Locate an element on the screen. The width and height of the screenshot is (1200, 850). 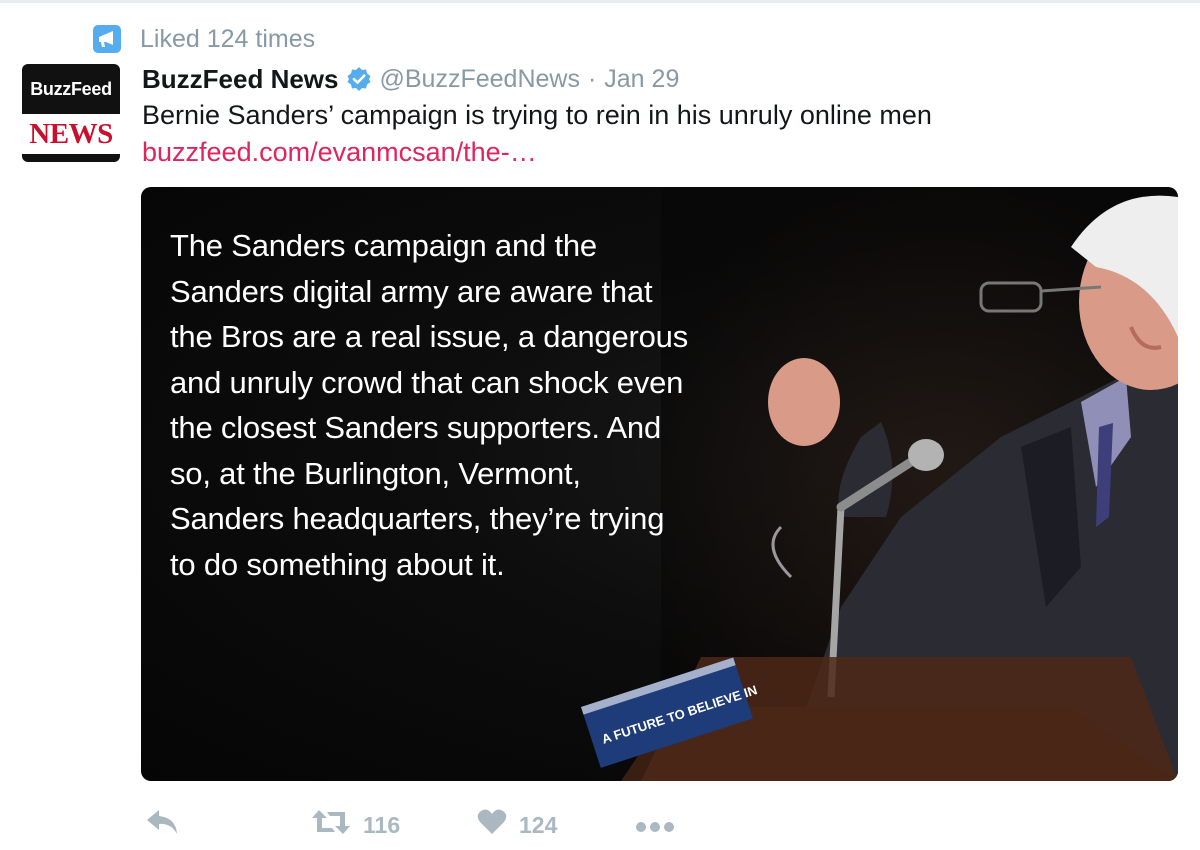
more-dots-icon is located at coordinates (655, 825).